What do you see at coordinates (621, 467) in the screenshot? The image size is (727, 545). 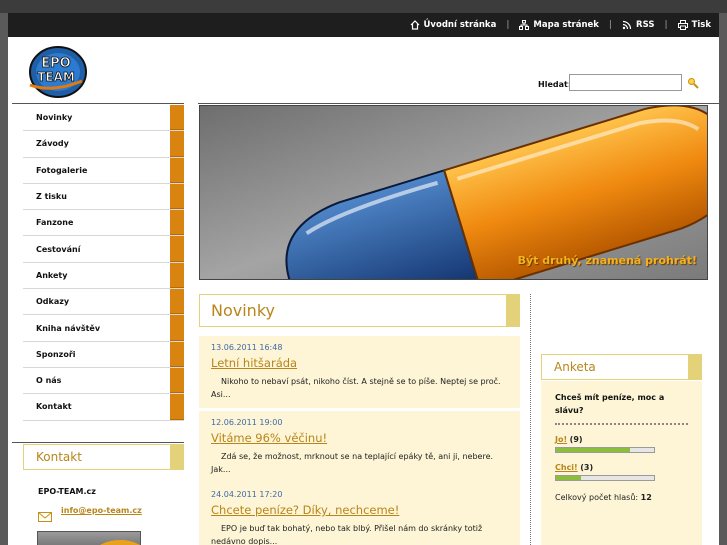 I see `poll-answer-label: Chci! (3)` at bounding box center [621, 467].